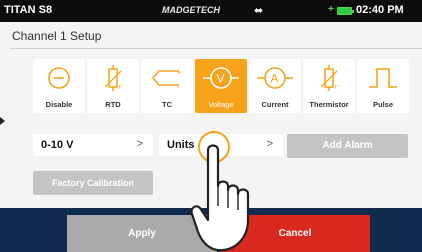 The height and width of the screenshot is (252, 422). I want to click on pointer-arrow-icon, so click(2, 121).